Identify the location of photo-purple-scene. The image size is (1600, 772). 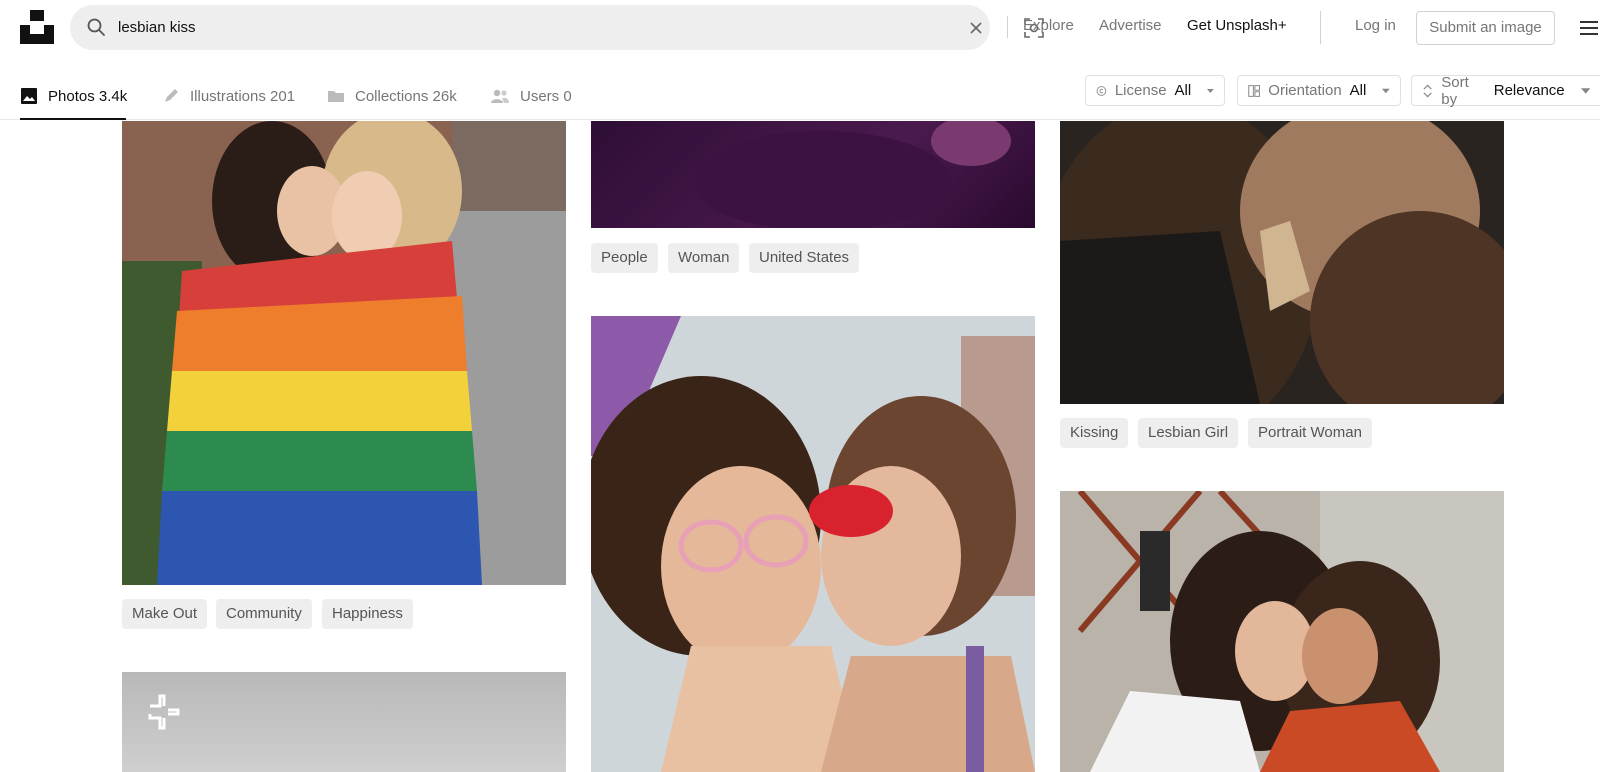
(813, 174).